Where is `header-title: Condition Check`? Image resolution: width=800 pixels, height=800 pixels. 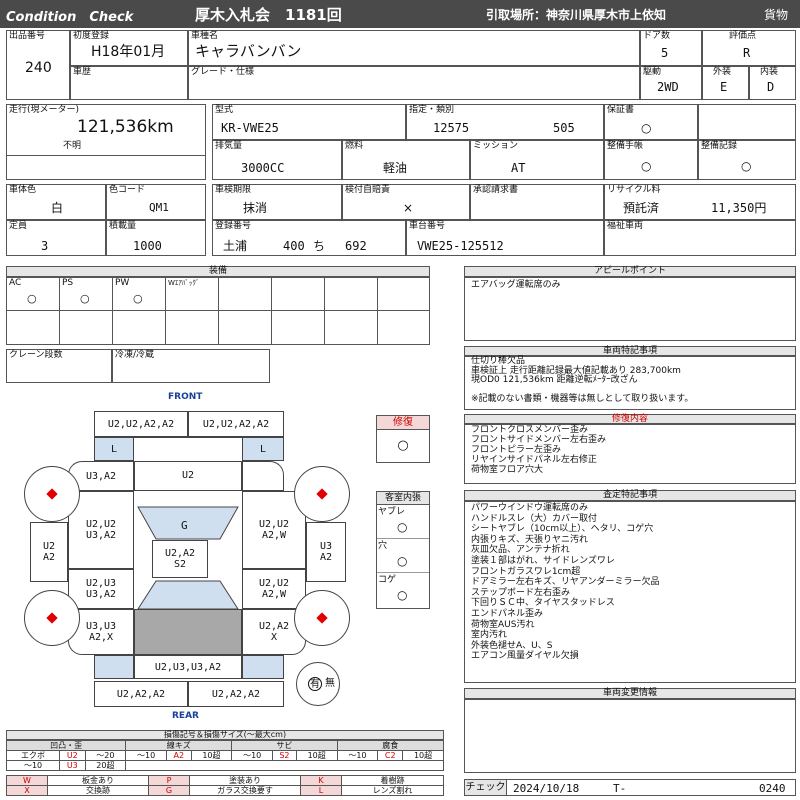 header-title: Condition Check is located at coordinates (70, 17).